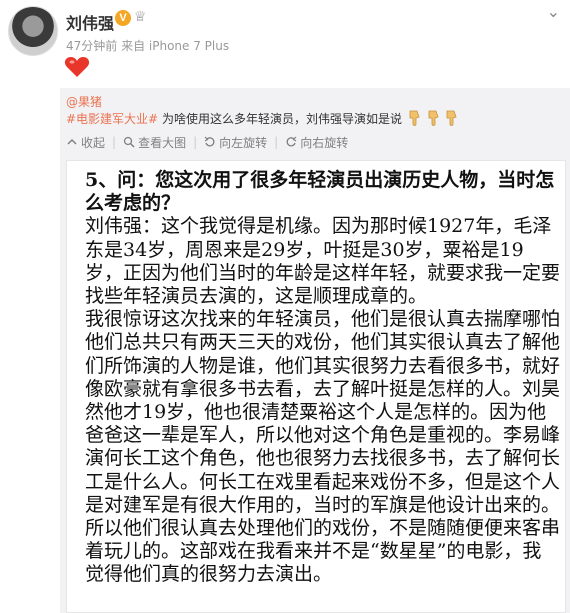  I want to click on image-toolbar: 收起 | 查看大图 | 向左旋转 | 向右旋转, so click(207, 142).